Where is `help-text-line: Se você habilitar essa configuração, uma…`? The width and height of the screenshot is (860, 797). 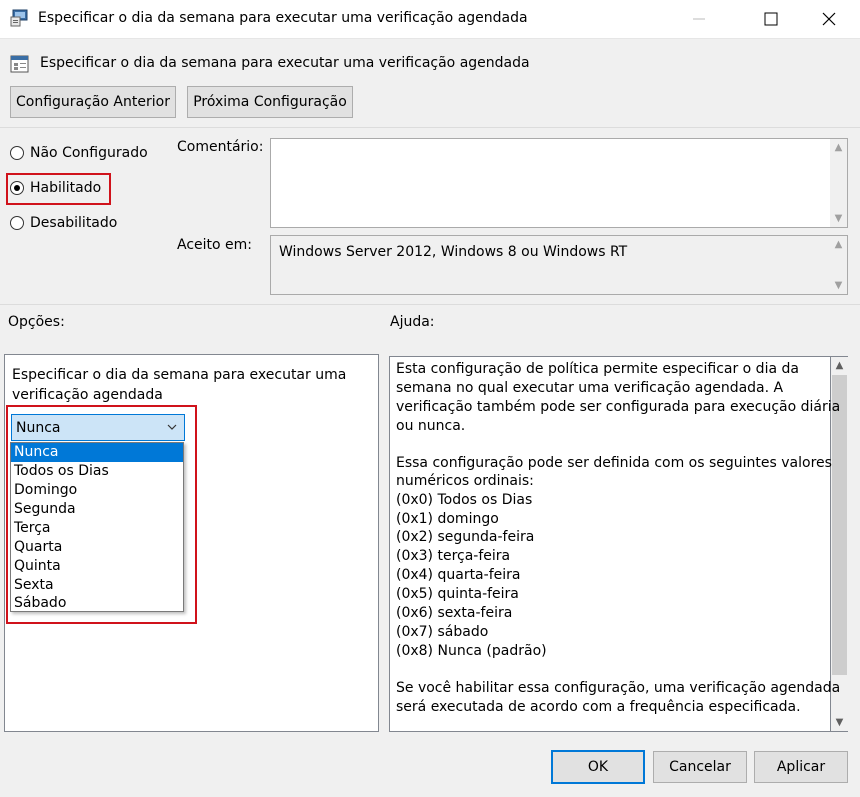 help-text-line: Se você habilitar essa configuração, uma… is located at coordinates (618, 688).